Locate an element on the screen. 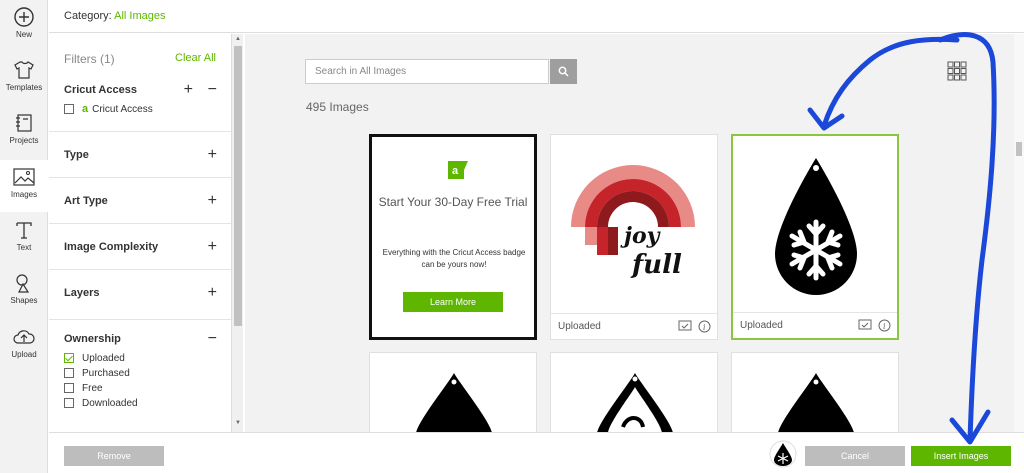 The height and width of the screenshot is (473, 1024). section-title: Cricut Access is located at coordinates (100, 90).